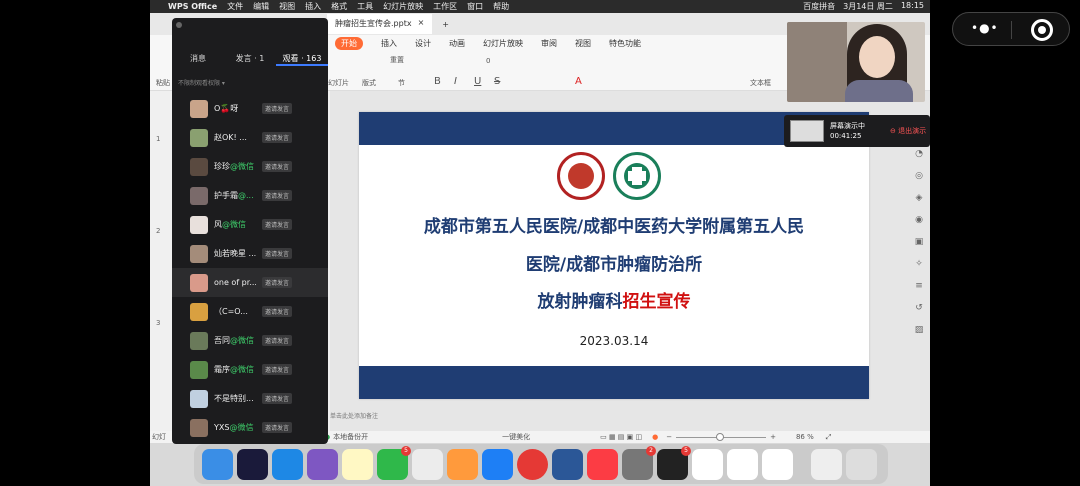  I want to click on list-item: 不是特别... 邀请发言, so click(250, 398).